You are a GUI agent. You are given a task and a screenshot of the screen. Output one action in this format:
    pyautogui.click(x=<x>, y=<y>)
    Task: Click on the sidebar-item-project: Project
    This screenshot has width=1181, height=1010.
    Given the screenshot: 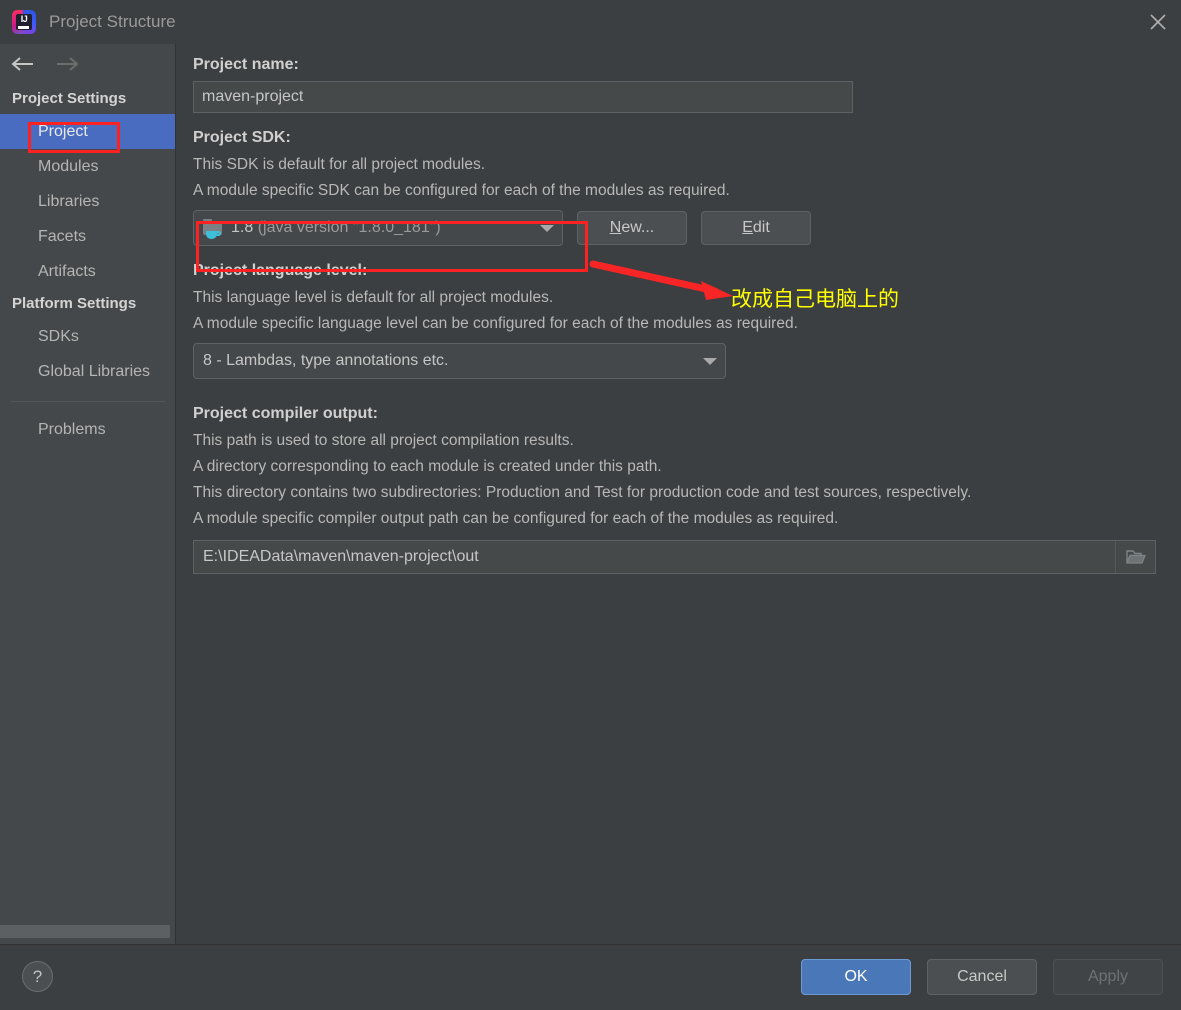 What is the action you would take?
    pyautogui.click(x=87, y=131)
    